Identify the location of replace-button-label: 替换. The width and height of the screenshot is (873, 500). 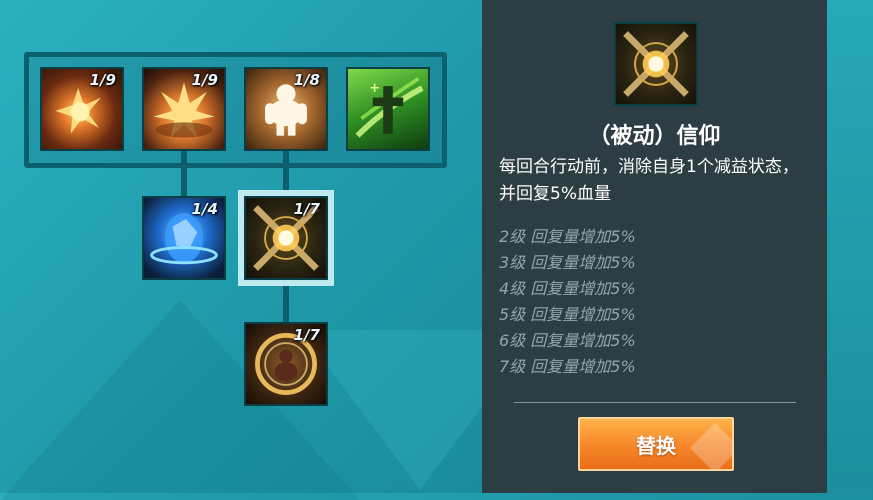
(656, 445).